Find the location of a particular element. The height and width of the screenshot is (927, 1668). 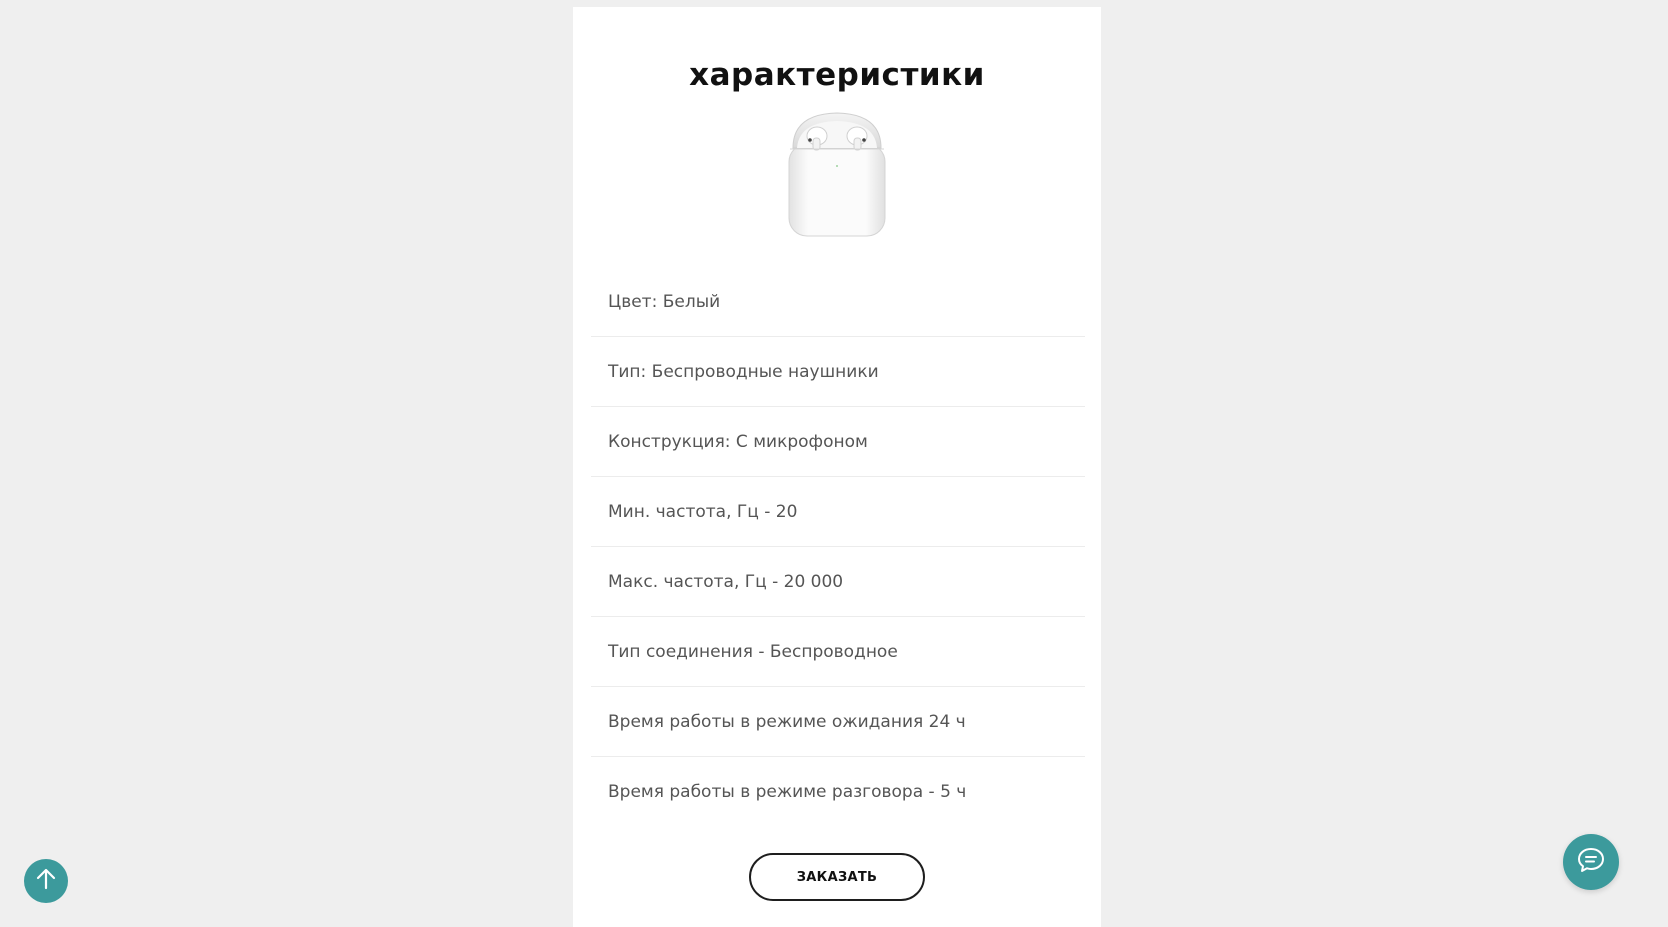

spec-row-talk-time: Время работы в режиме разговора - 5 ч is located at coordinates (787, 792).